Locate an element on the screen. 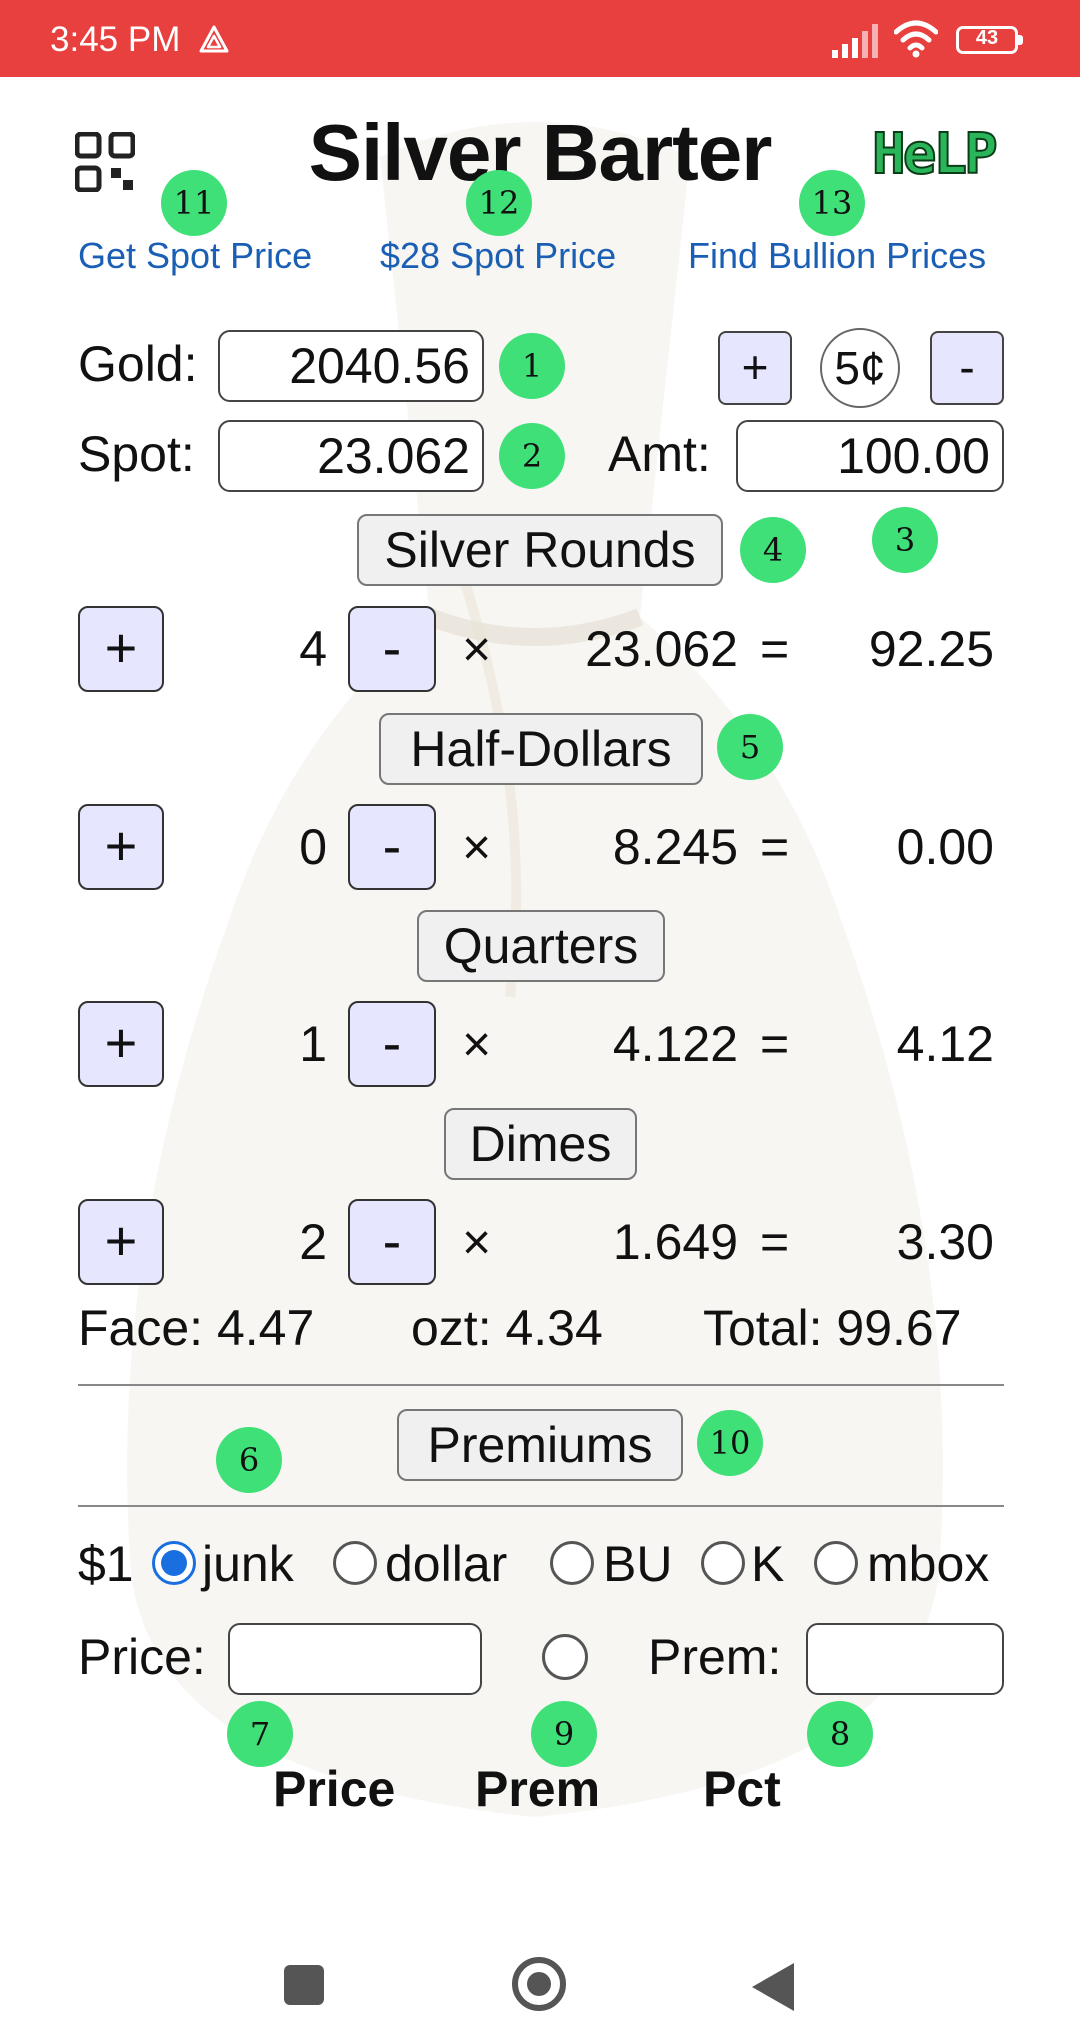  quarters-button: Quarters is located at coordinates (541, 946).